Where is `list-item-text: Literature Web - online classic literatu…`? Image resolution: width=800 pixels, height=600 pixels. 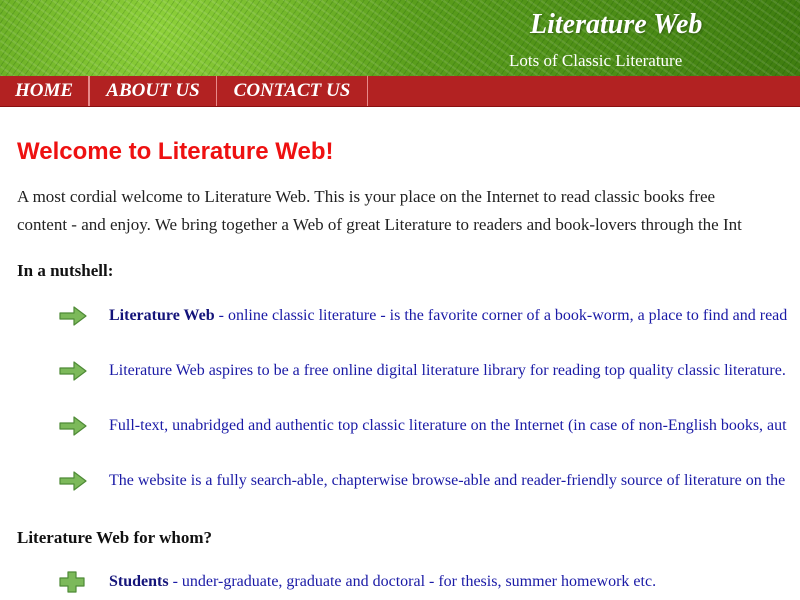
list-item-text: Literature Web - online classic literatu… is located at coordinates (448, 315).